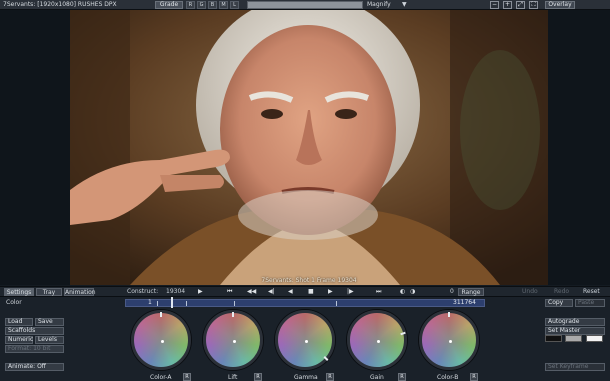 This screenshot has height=381, width=610. I want to click on gamma-wheel, so click(305, 340).